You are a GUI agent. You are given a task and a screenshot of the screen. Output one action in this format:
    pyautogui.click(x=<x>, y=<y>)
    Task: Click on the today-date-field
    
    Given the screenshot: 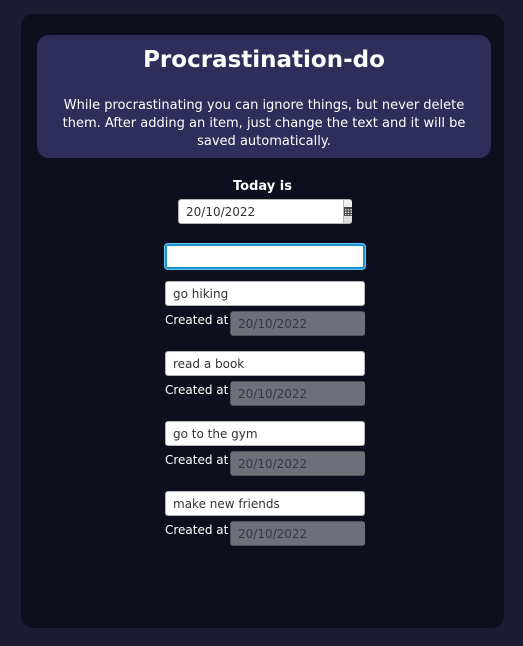 What is the action you would take?
    pyautogui.click(x=260, y=211)
    